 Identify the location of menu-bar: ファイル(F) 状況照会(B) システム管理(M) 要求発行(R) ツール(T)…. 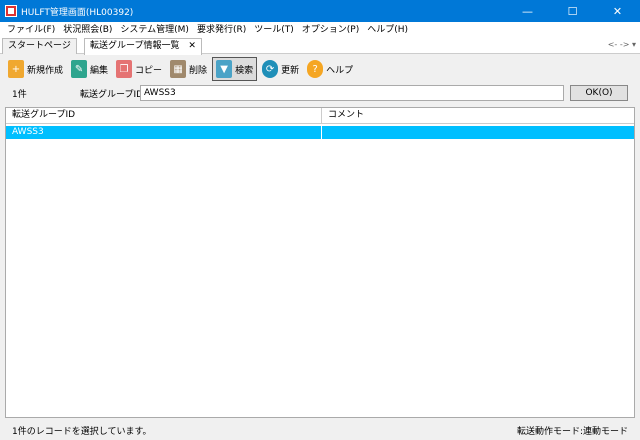
(320, 30).